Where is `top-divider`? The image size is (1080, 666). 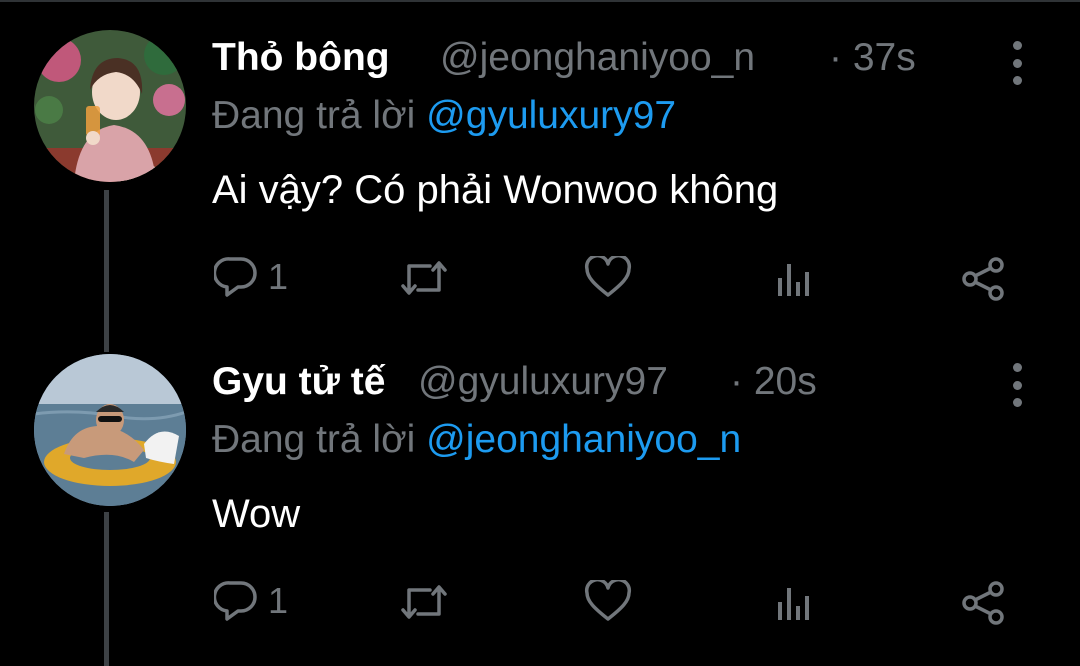 top-divider is located at coordinates (540, 1).